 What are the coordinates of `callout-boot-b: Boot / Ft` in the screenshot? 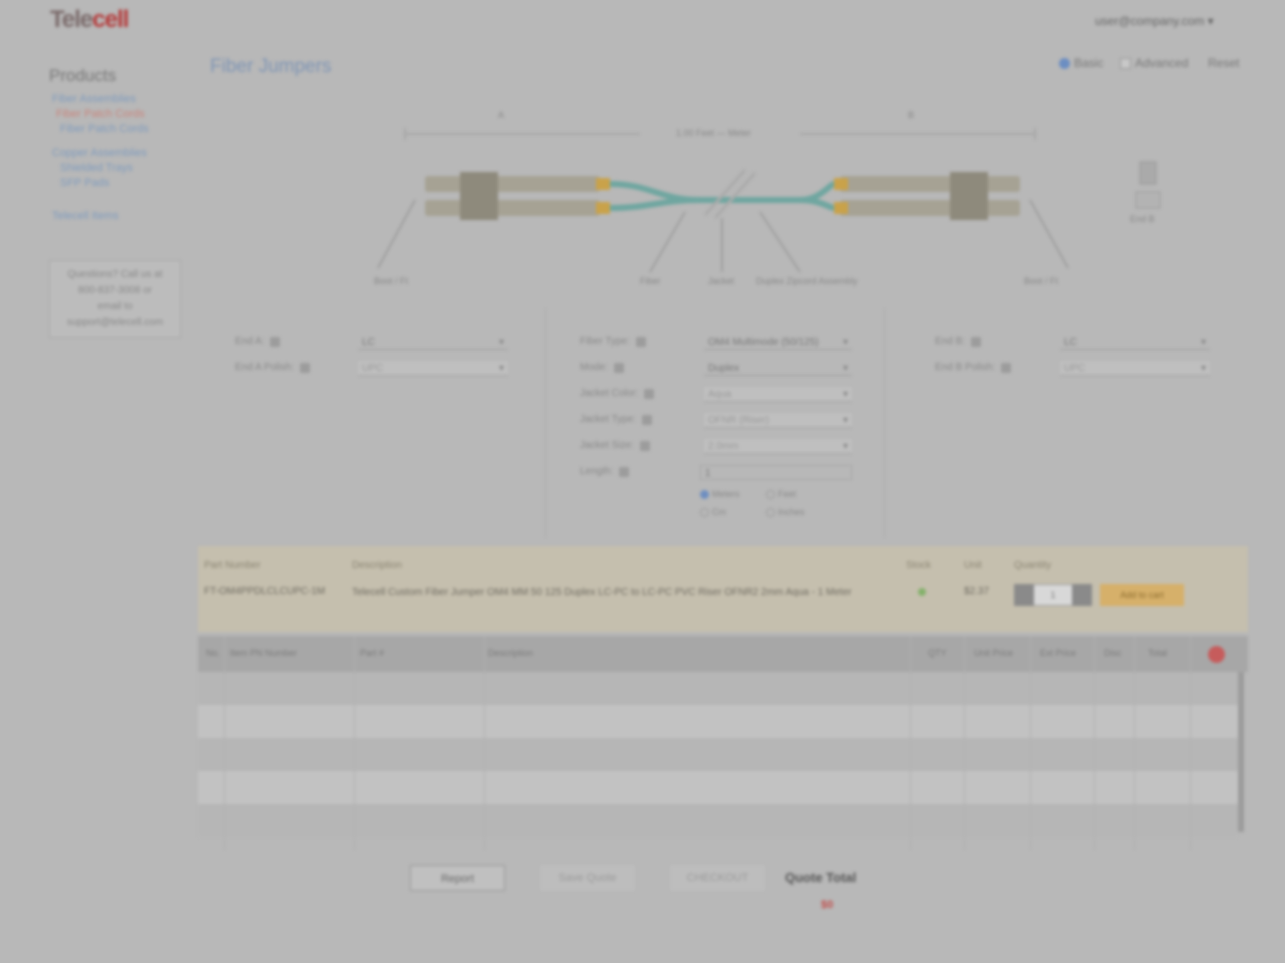 It's located at (1041, 281).